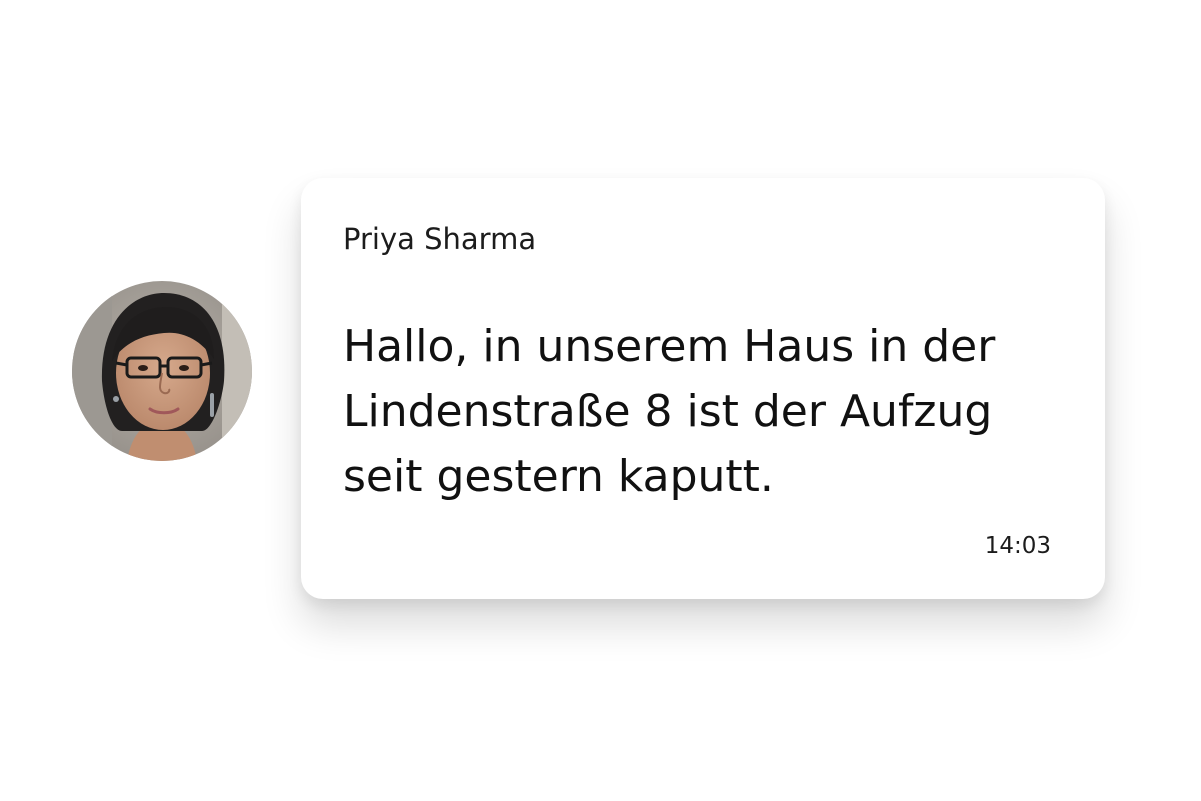 The image size is (1201, 801). I want to click on message-line: seit gestern kaputt., so click(558, 476).